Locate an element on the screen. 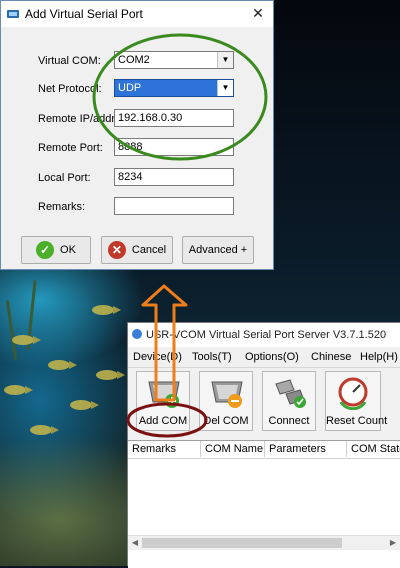 This screenshot has height=568, width=400. seaweed is located at coordinates (11, 330).